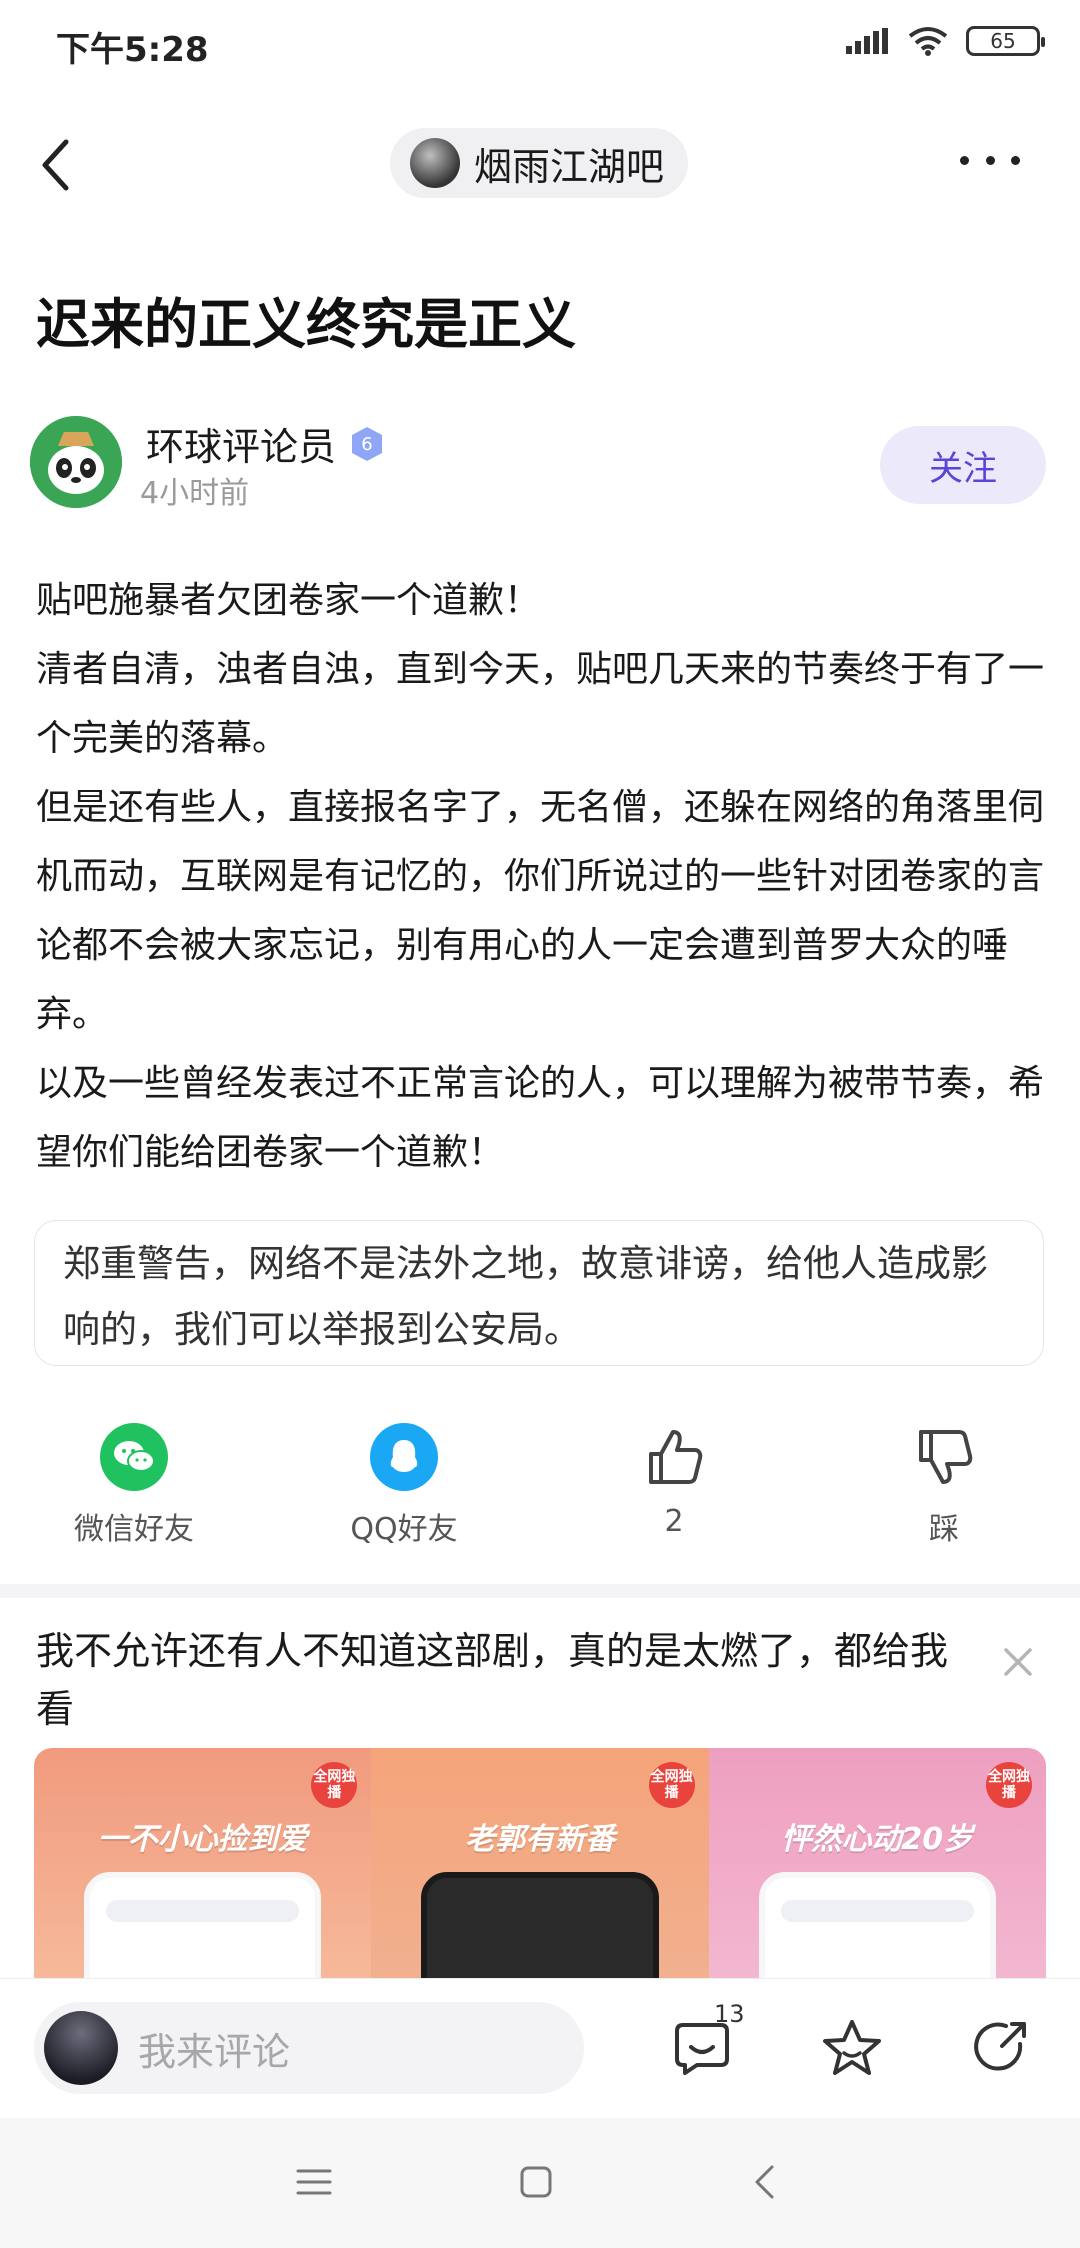 This screenshot has width=1080, height=2248. I want to click on thumbs-down-icon, so click(946, 1457).